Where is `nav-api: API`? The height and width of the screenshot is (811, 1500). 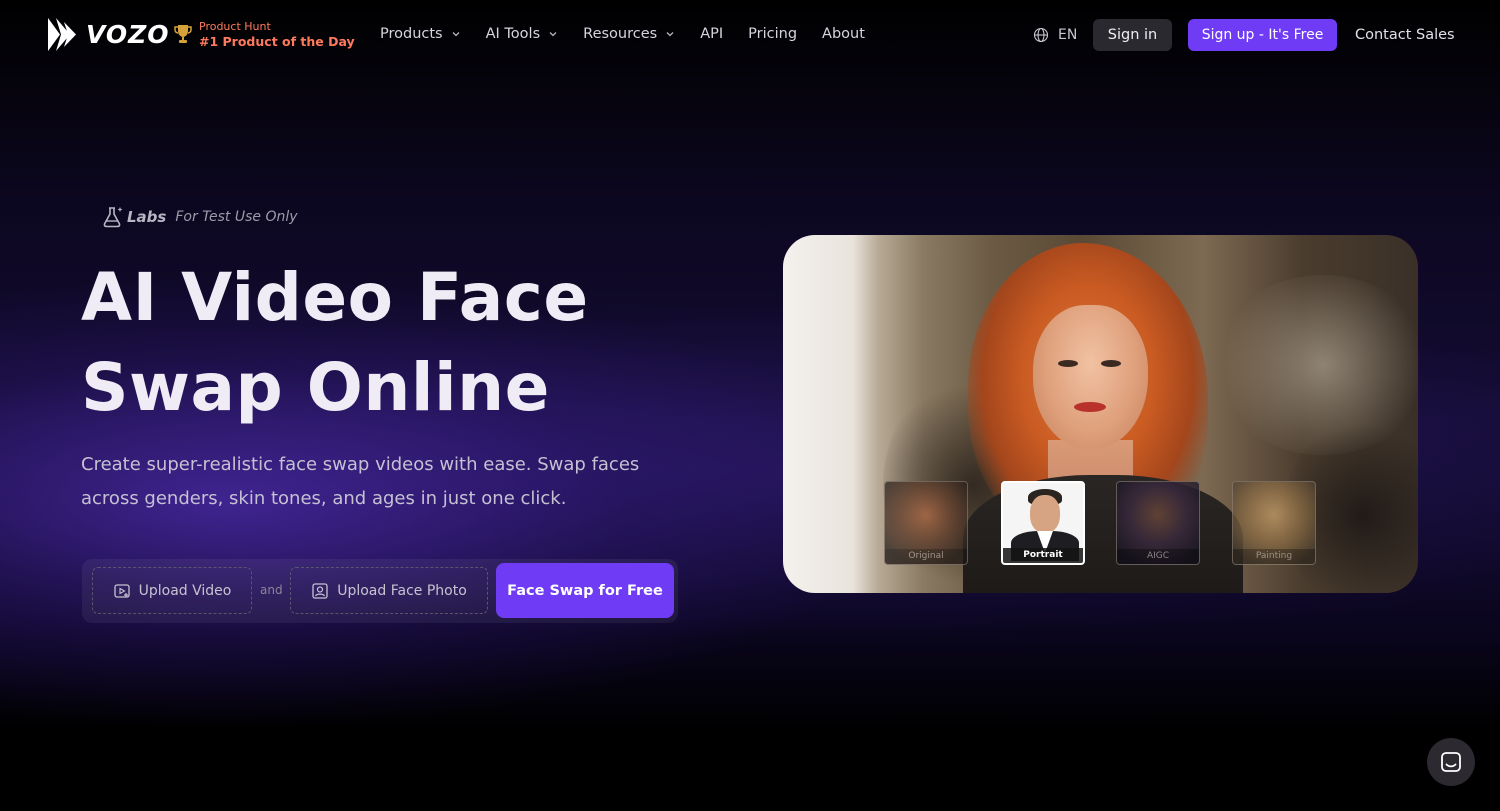
nav-api: API is located at coordinates (711, 34).